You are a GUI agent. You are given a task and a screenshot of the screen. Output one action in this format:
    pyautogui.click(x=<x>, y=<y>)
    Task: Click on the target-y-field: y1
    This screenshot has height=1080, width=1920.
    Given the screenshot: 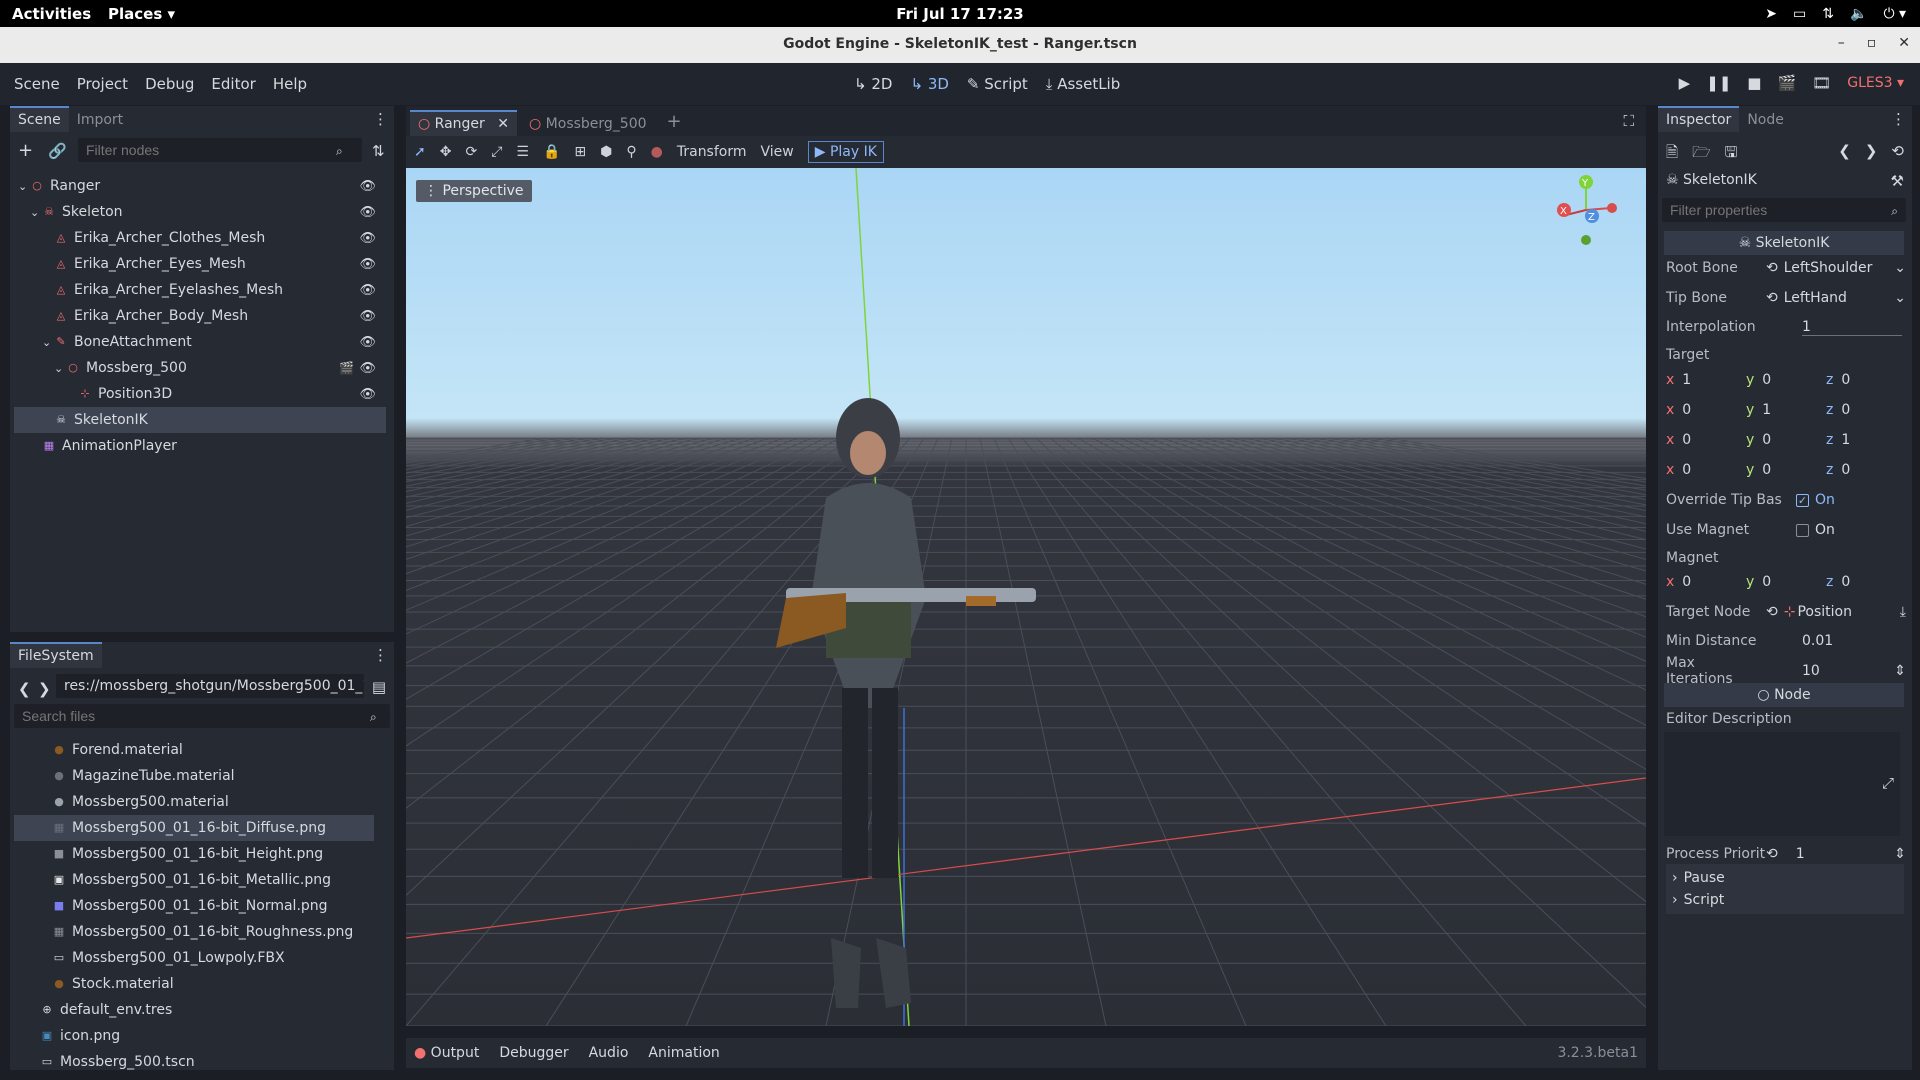 What is the action you would take?
    pyautogui.click(x=1786, y=410)
    